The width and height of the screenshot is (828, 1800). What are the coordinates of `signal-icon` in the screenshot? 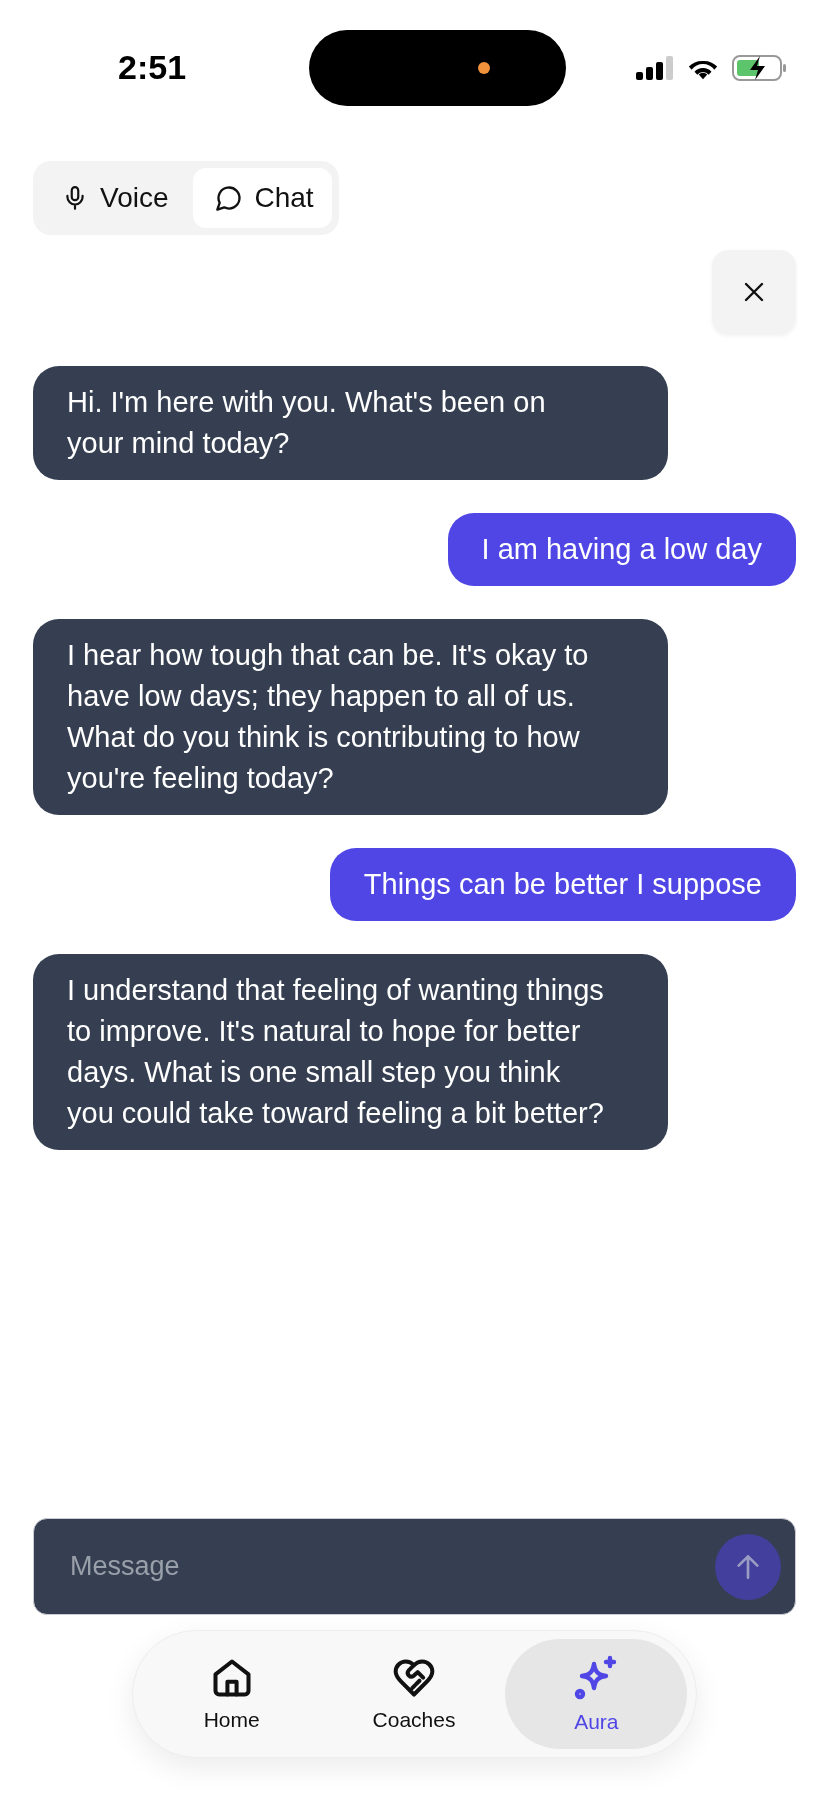 It's located at (655, 67).